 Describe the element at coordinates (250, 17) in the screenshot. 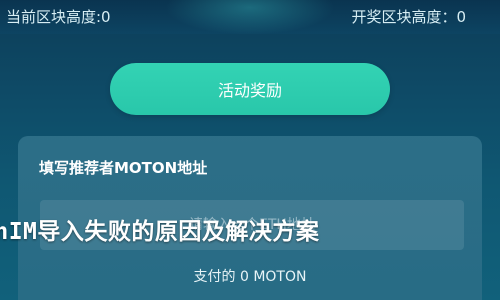

I see `banner-decoration` at that location.